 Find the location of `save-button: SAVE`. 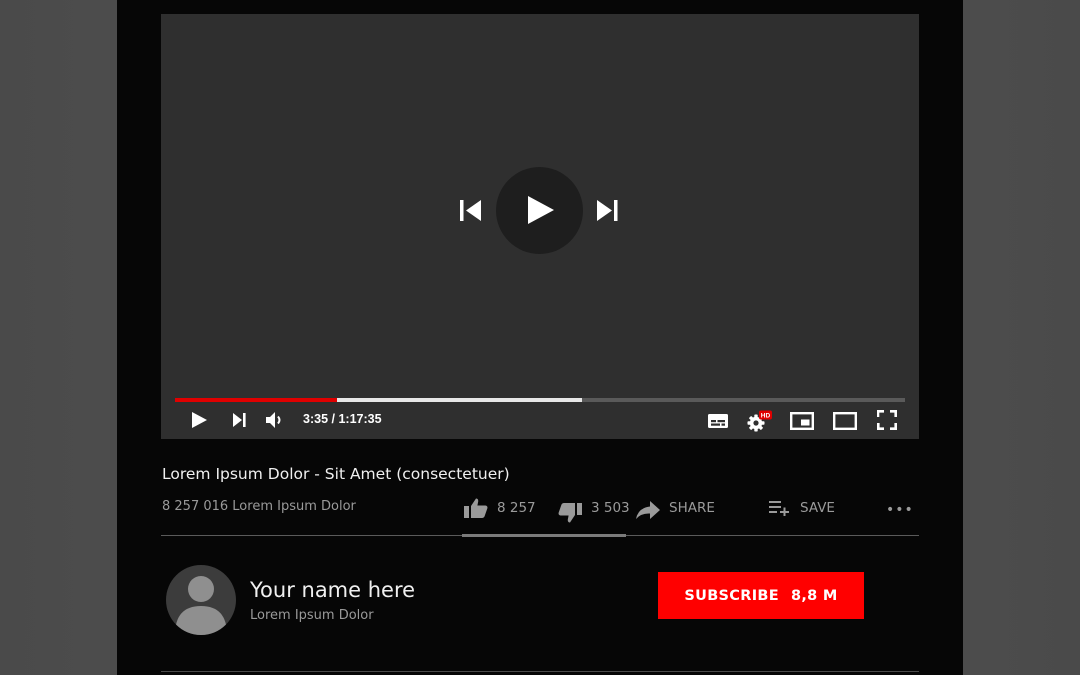

save-button: SAVE is located at coordinates (802, 508).